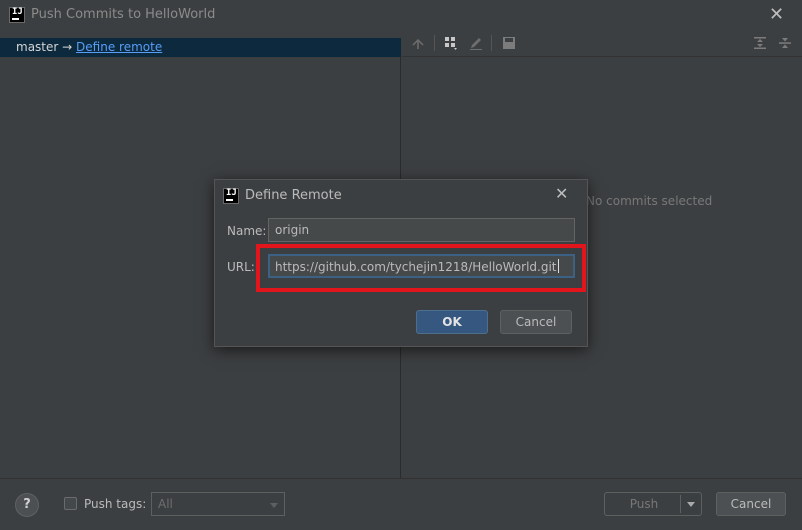 The width and height of the screenshot is (802, 530). What do you see at coordinates (274, 505) in the screenshot?
I see `chevron-down-icon` at bounding box center [274, 505].